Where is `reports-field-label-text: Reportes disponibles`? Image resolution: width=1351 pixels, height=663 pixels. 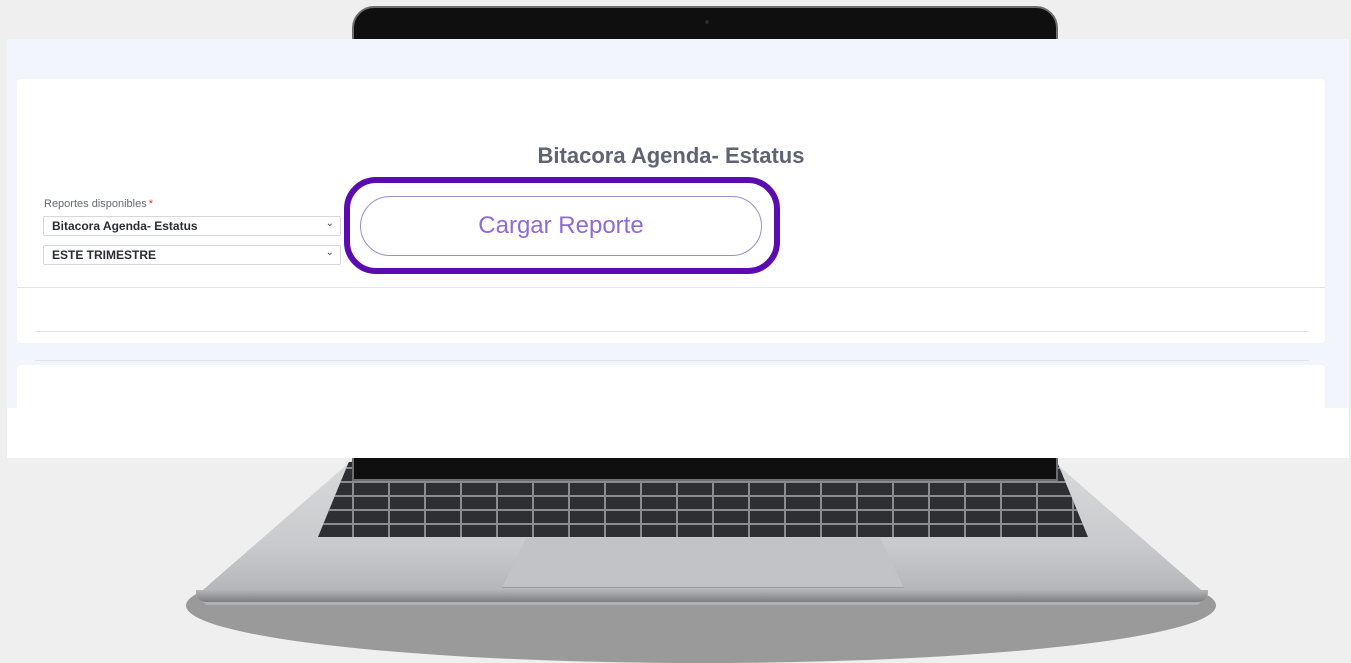
reports-field-label-text: Reportes disponibles is located at coordinates (95, 204).